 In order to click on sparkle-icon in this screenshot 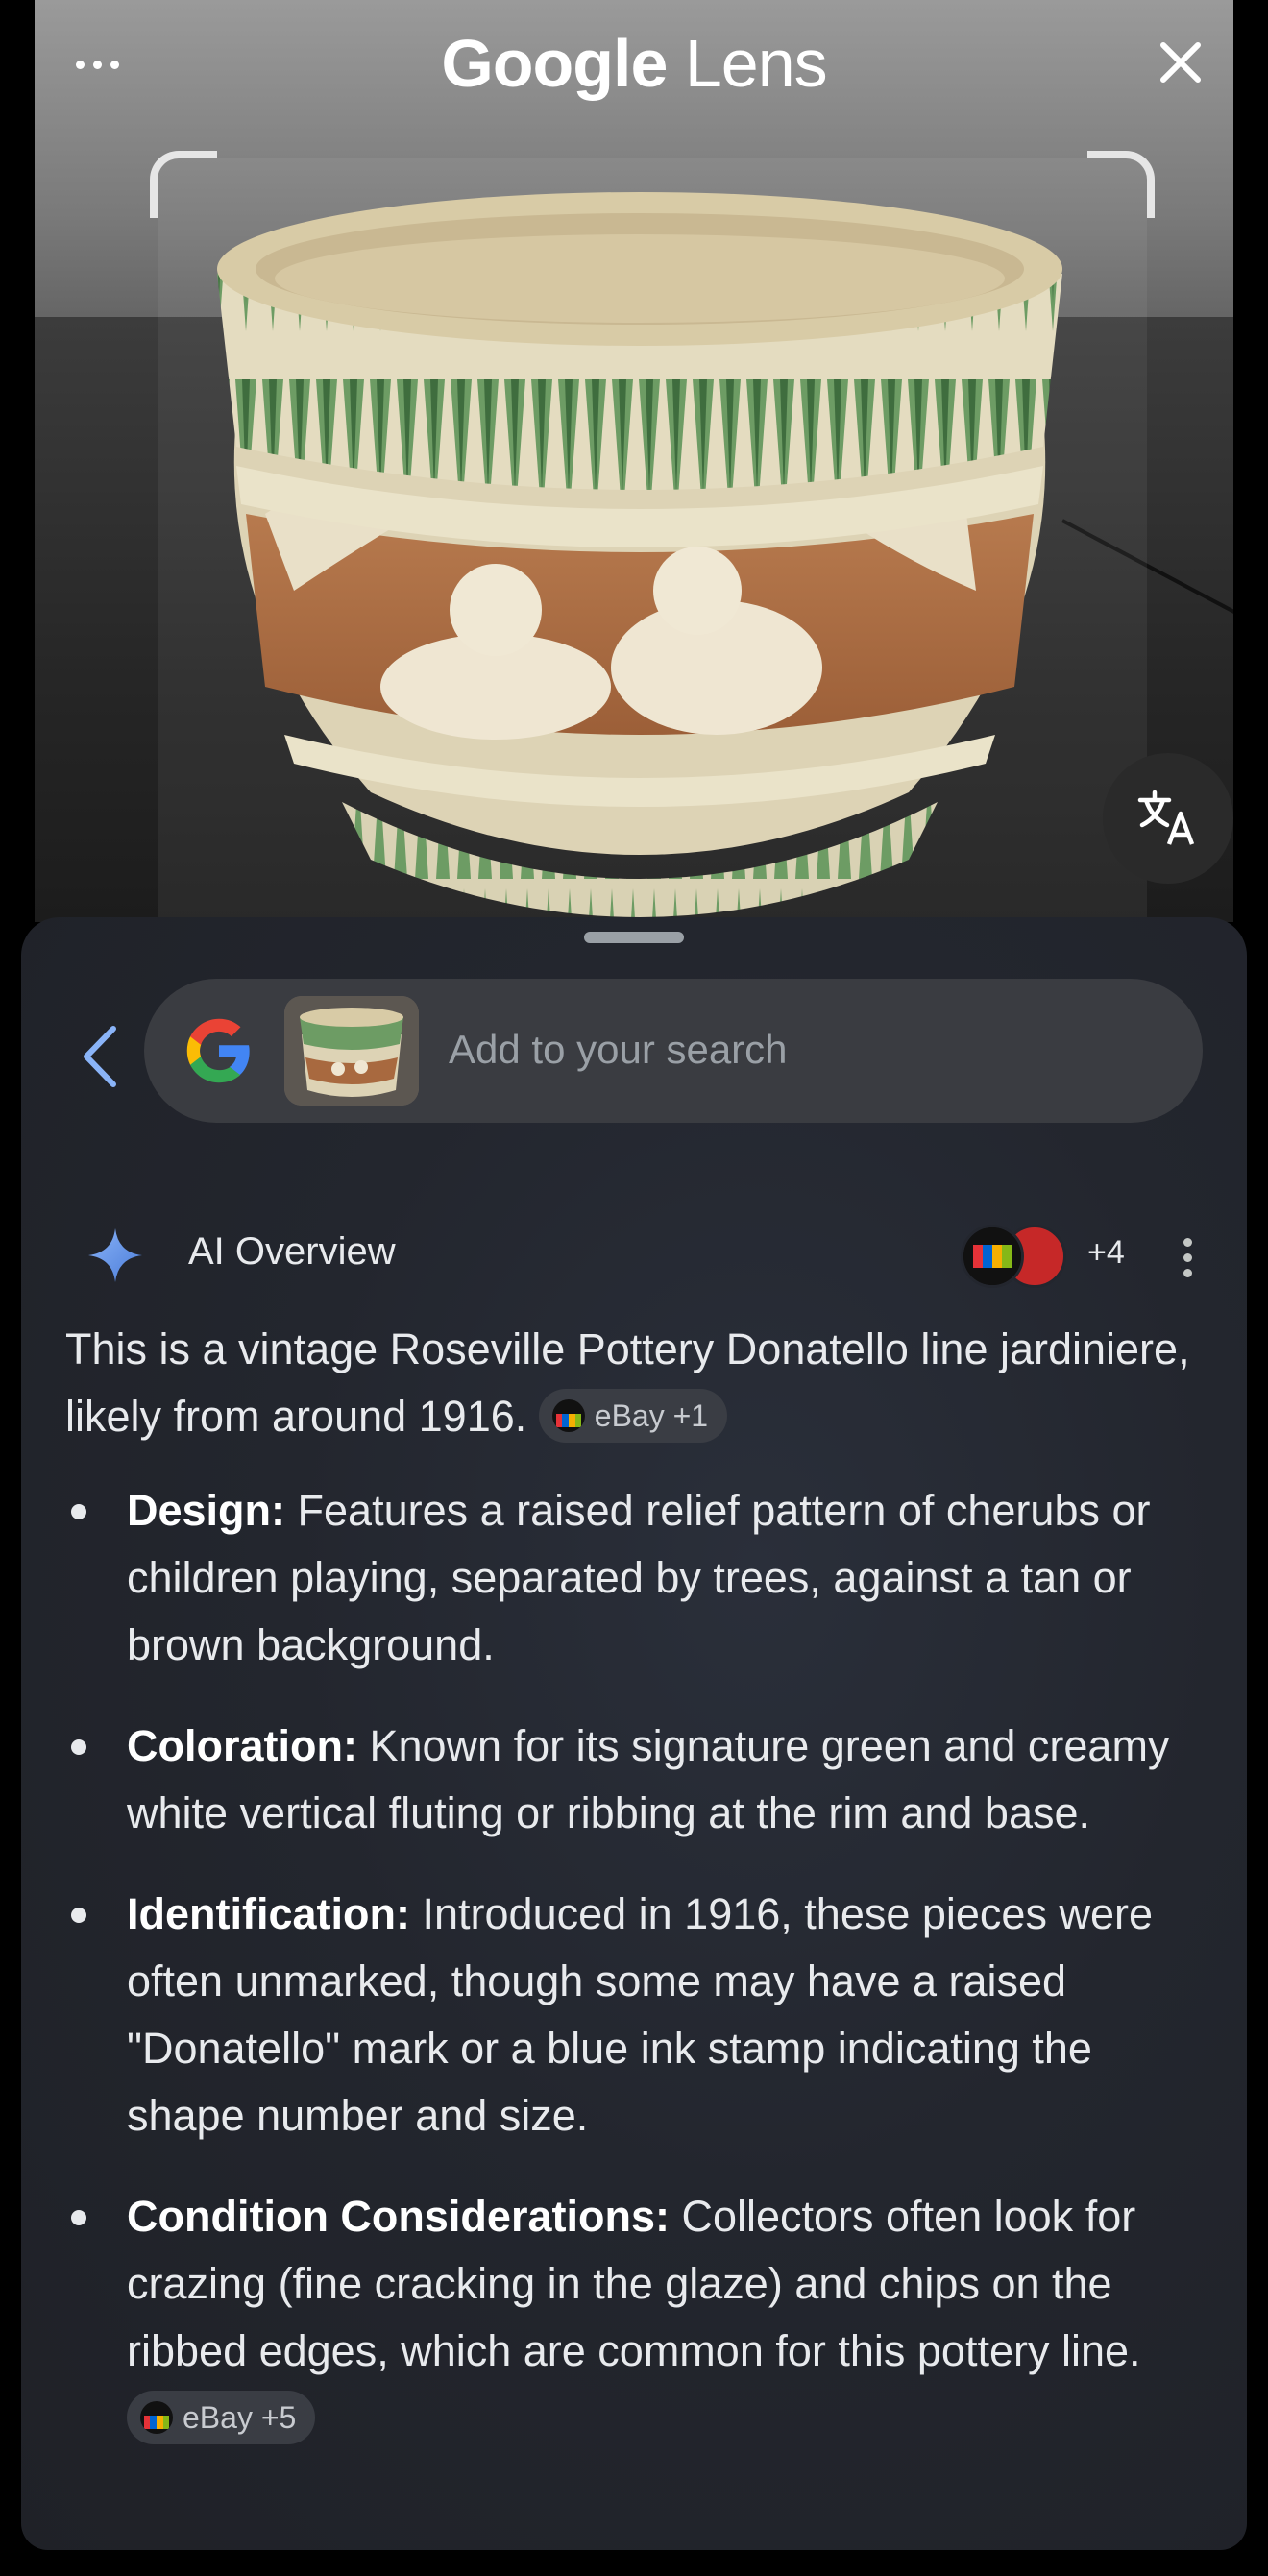, I will do `click(115, 1255)`.